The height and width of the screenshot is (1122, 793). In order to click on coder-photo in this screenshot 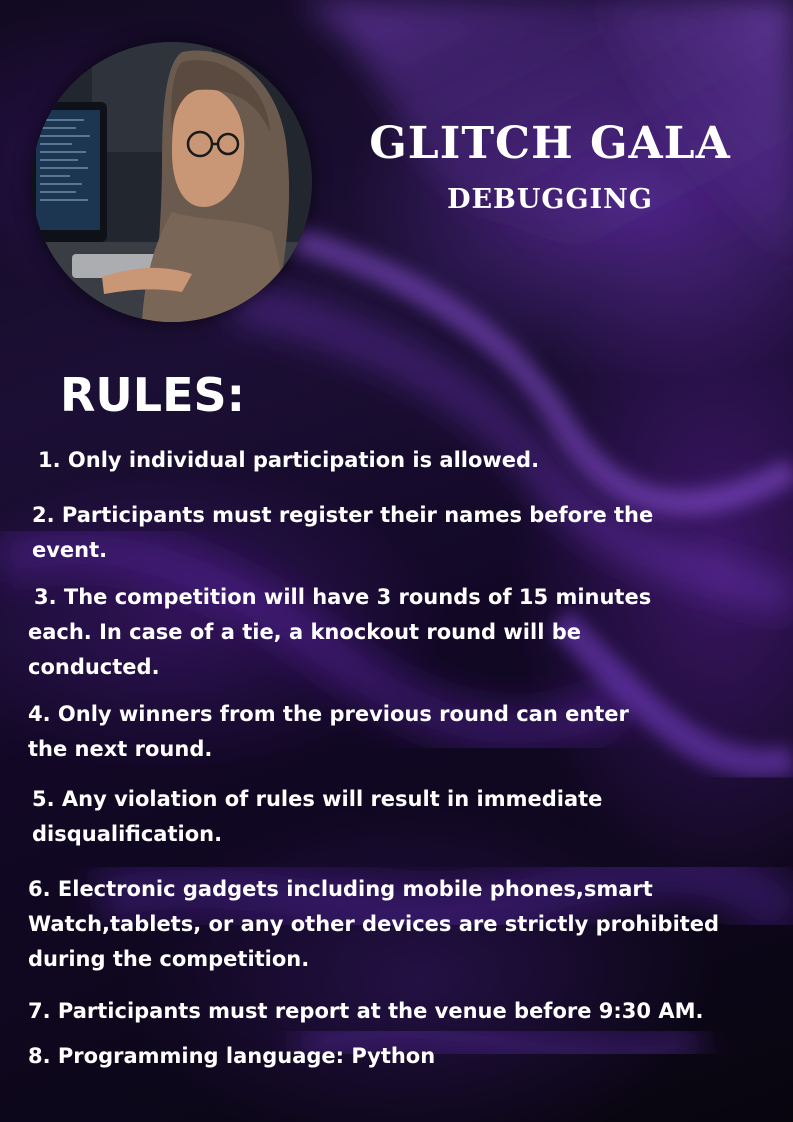, I will do `click(172, 182)`.